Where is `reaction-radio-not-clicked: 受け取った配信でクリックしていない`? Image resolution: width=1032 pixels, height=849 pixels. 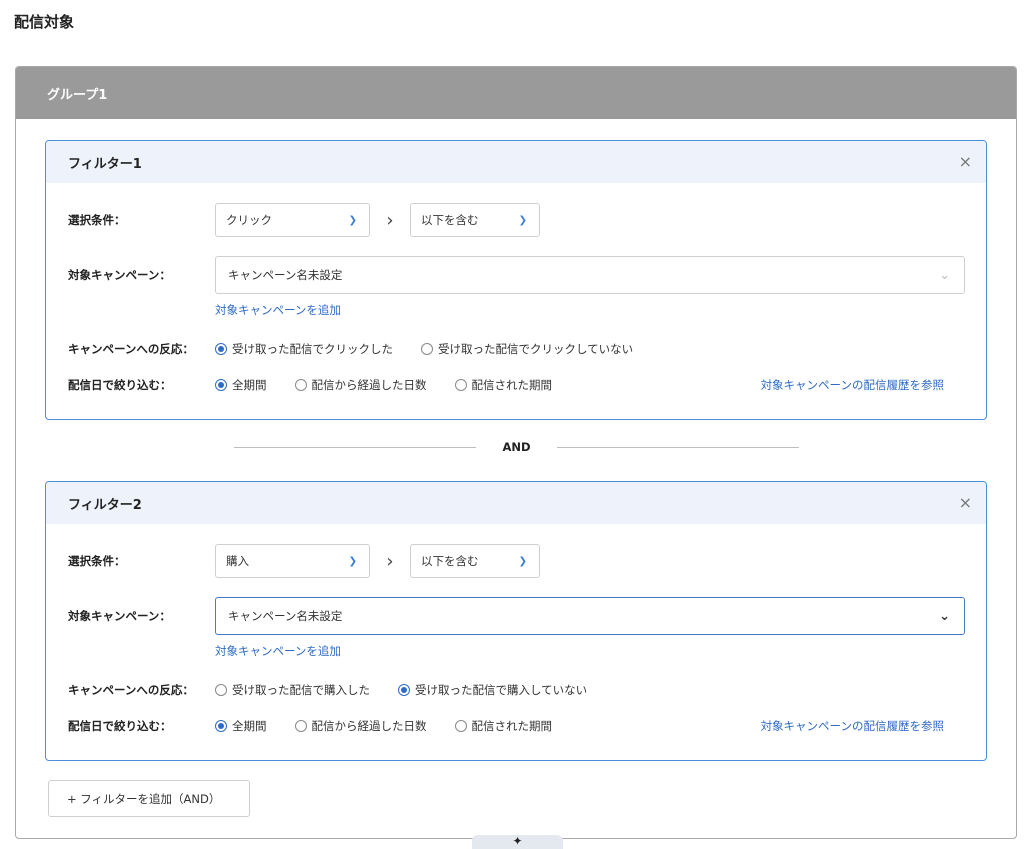 reaction-radio-not-clicked: 受け取った配信でクリックしていない is located at coordinates (527, 349).